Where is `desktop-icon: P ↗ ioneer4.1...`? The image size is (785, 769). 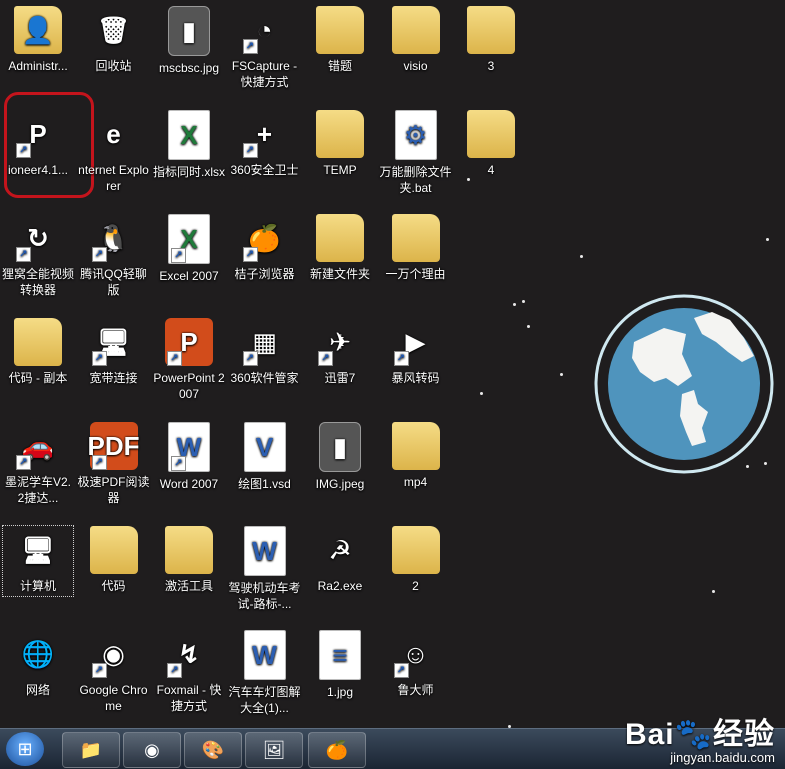 desktop-icon: P ↗ ioneer4.1... is located at coordinates (38, 144).